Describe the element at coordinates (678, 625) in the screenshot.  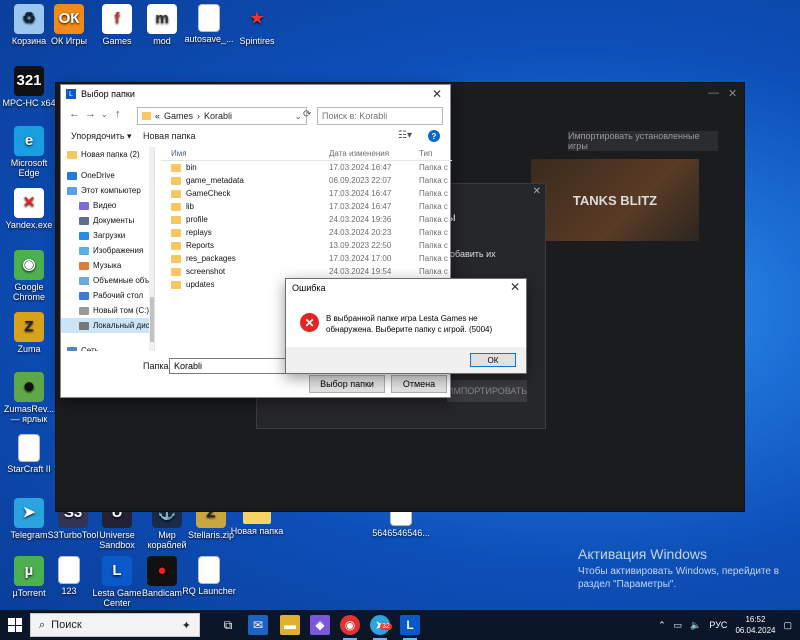
I see `network-icon: ▭` at that location.